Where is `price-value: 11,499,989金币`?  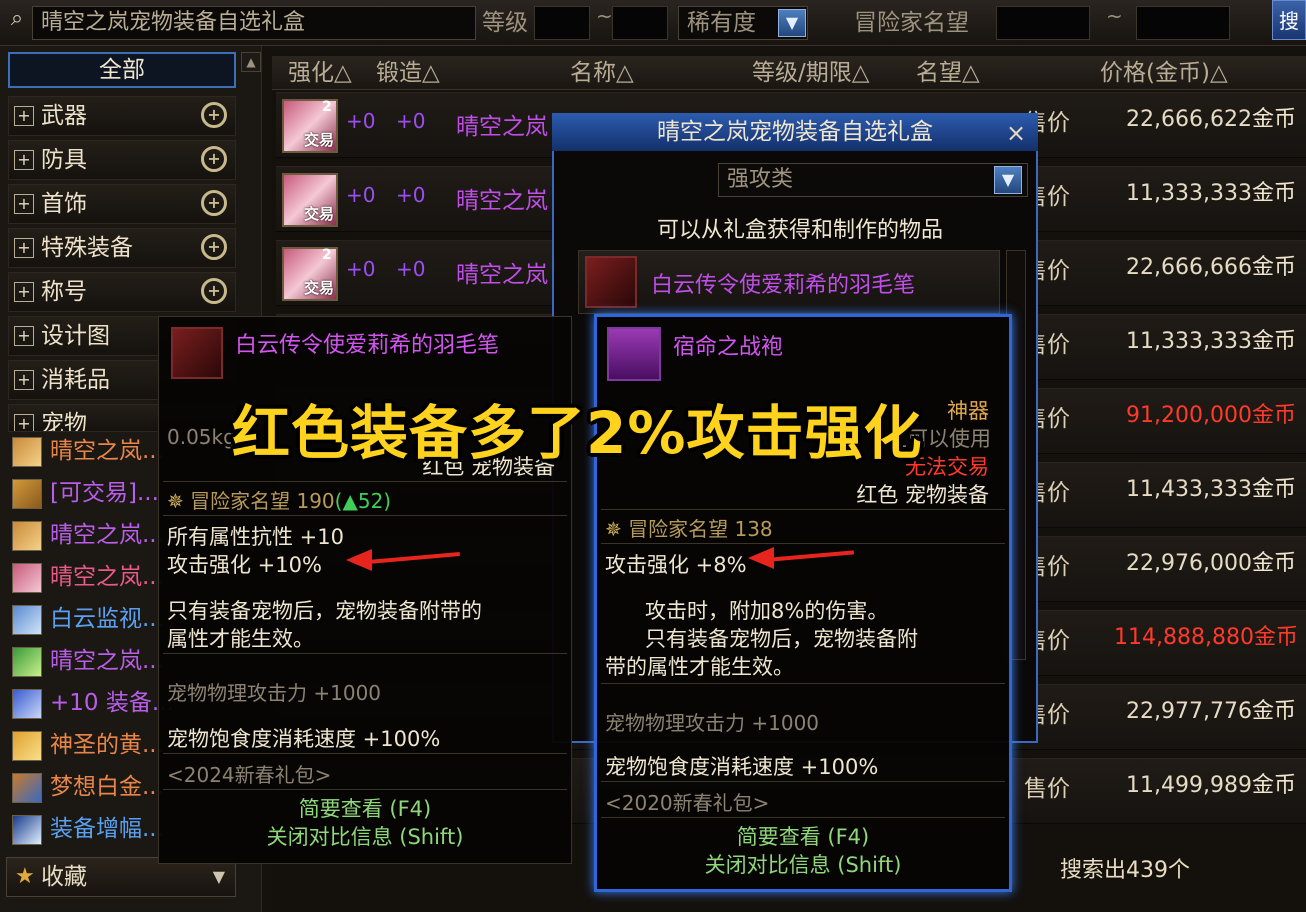
price-value: 11,499,989金币 is located at coordinates (1211, 783).